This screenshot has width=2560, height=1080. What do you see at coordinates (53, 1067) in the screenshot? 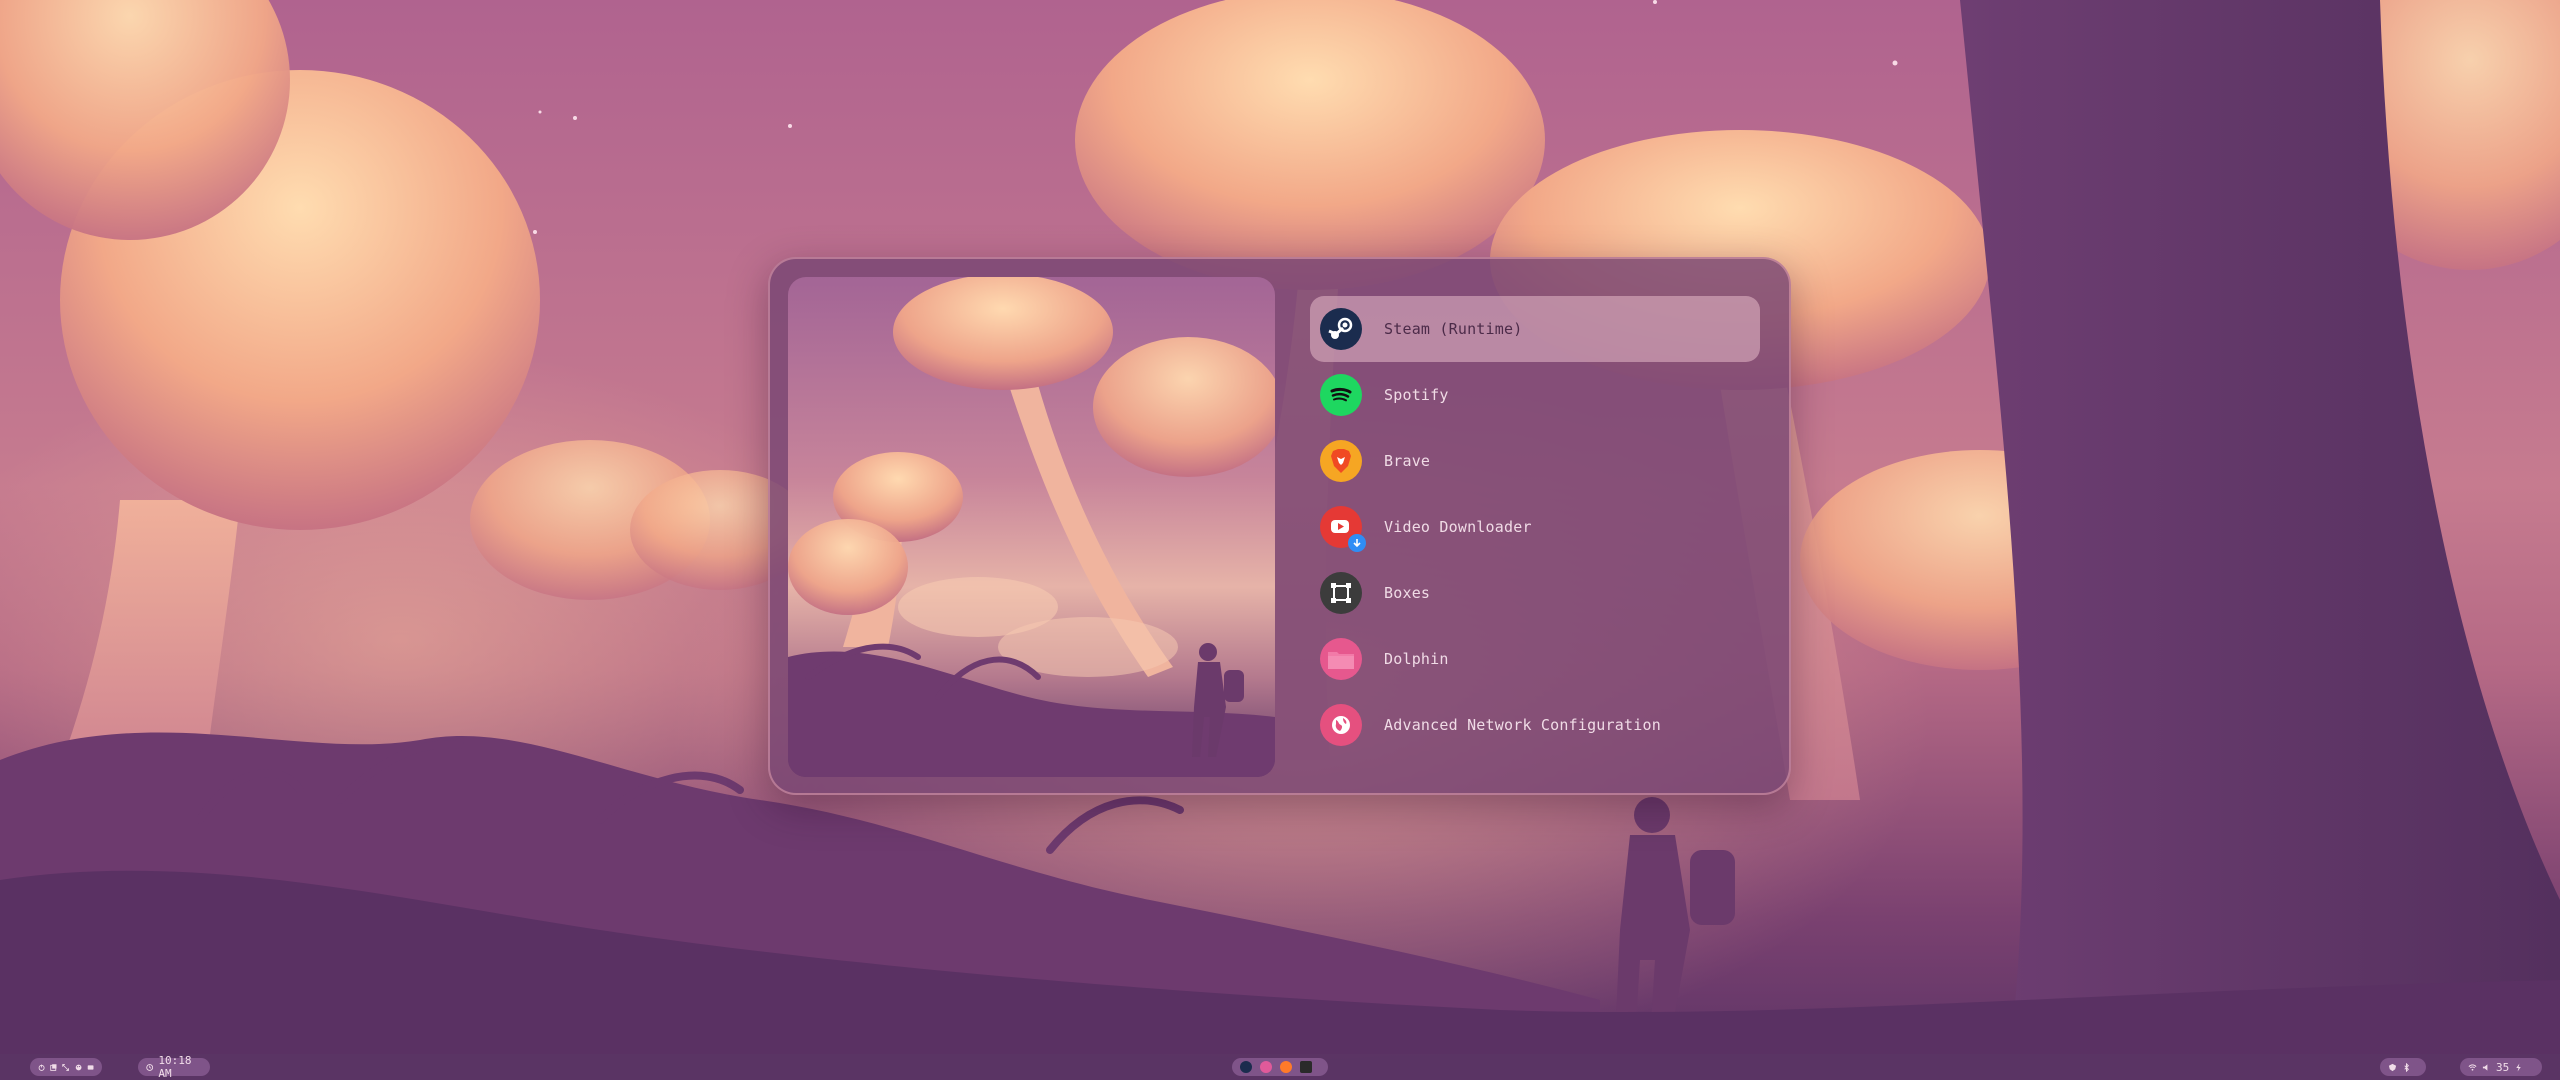
I see `files-icon` at bounding box center [53, 1067].